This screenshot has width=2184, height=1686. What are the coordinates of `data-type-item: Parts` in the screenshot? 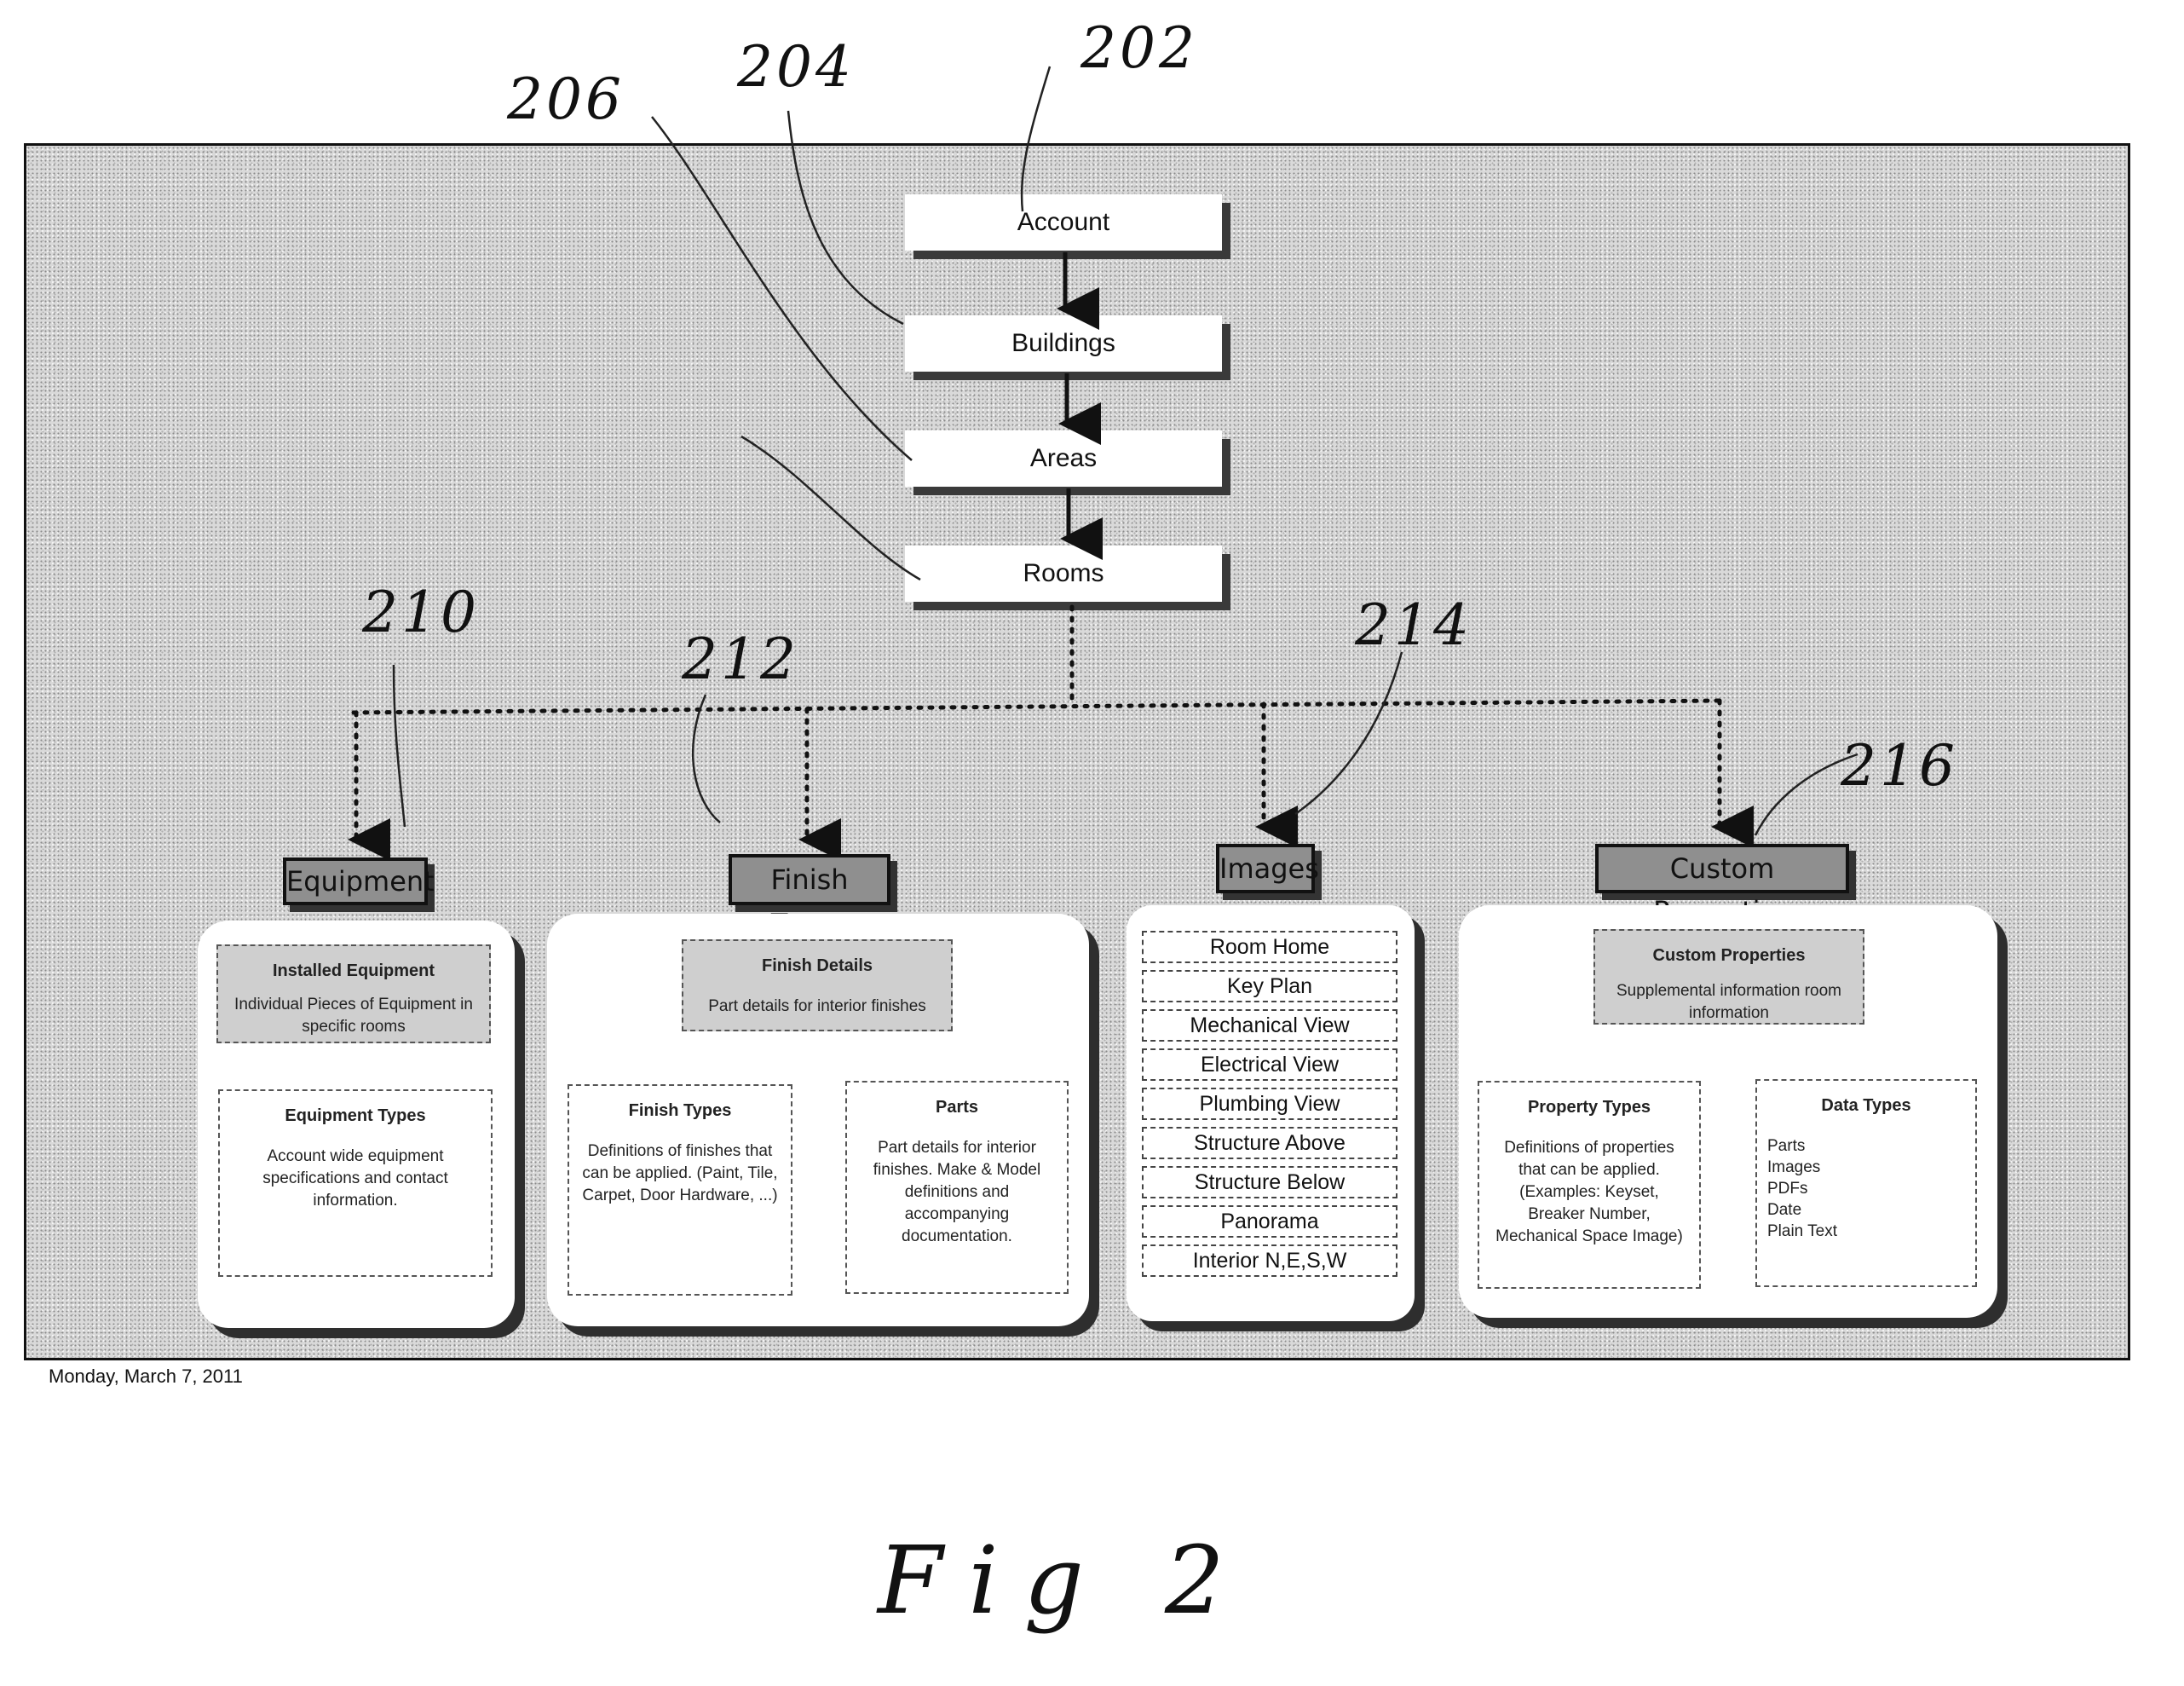 It's located at (1787, 1146).